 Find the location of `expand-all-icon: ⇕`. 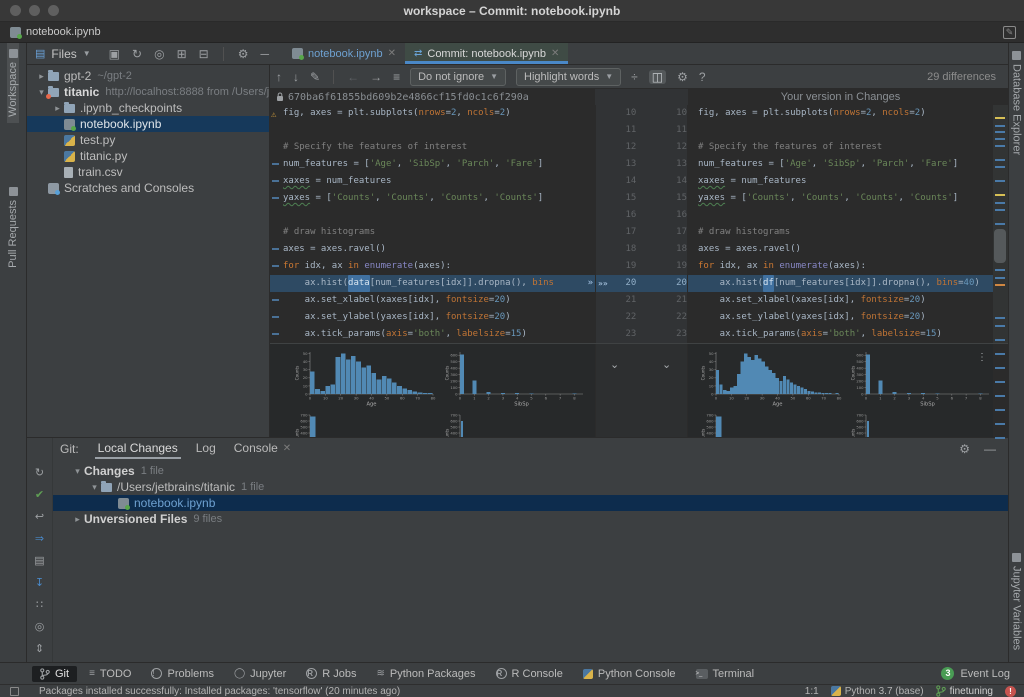

expand-all-icon: ⇕ is located at coordinates (39, 648).